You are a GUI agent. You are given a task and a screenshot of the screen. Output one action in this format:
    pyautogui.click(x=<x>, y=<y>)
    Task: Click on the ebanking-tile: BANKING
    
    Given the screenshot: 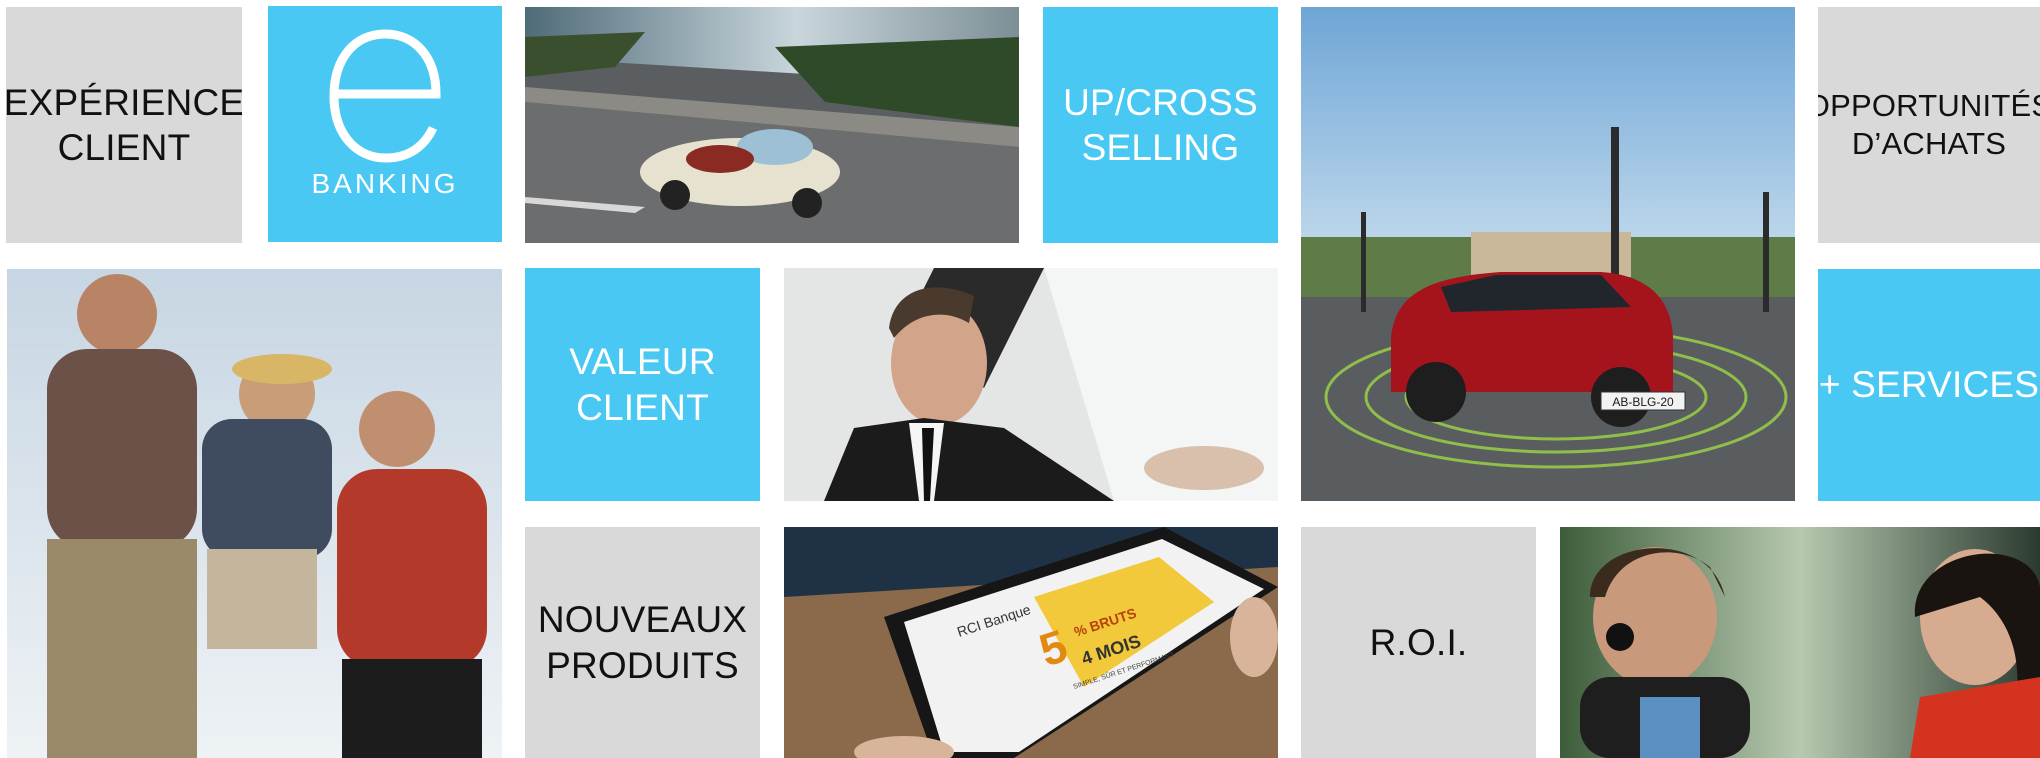 What is the action you would take?
    pyautogui.click(x=385, y=124)
    